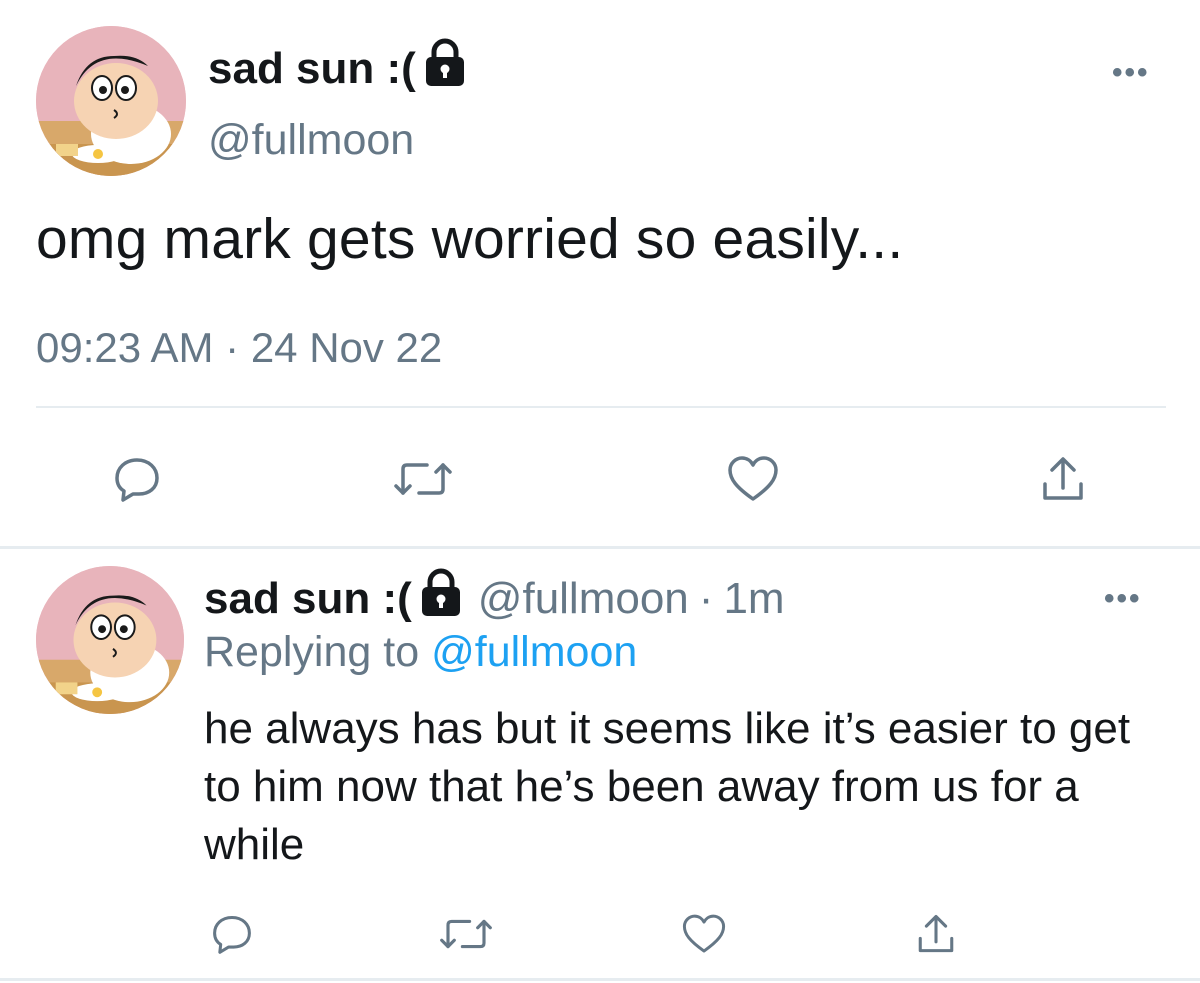 This screenshot has width=1200, height=983. I want to click on reply-reply-button, so click(232, 934).